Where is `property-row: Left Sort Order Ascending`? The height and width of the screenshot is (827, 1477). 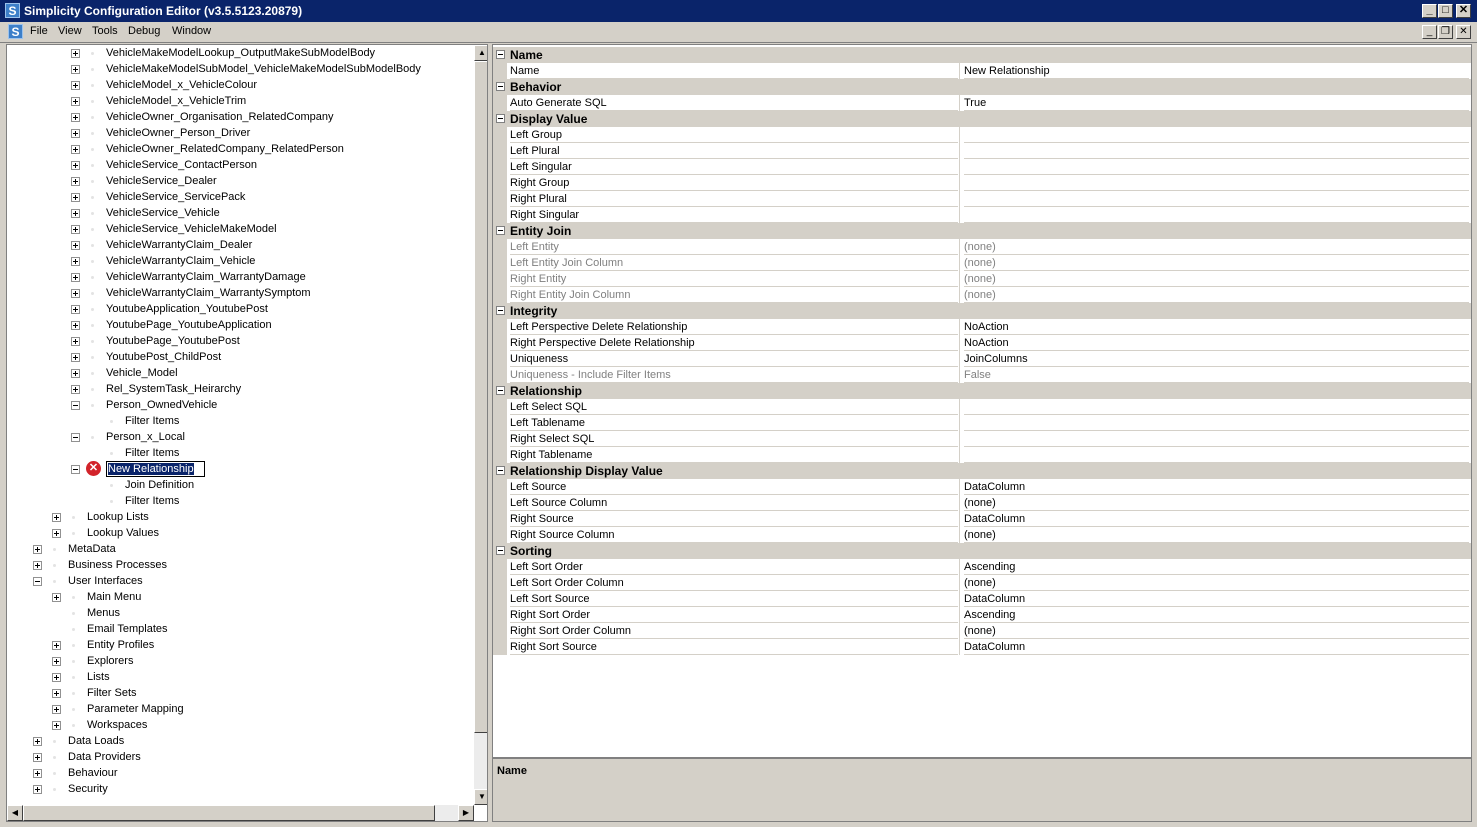 property-row: Left Sort Order Ascending is located at coordinates (982, 567).